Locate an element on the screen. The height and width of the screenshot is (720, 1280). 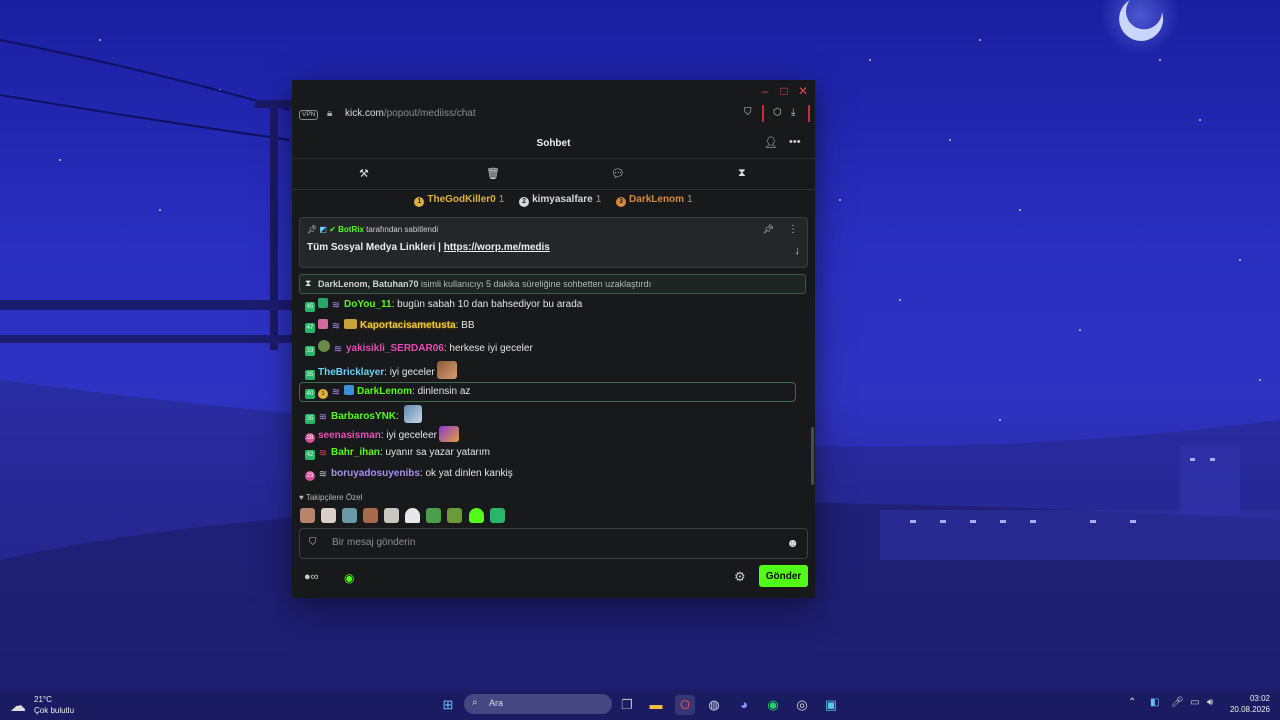
leader-3: 3 DarkLenom 1 is located at coordinates (654, 200).